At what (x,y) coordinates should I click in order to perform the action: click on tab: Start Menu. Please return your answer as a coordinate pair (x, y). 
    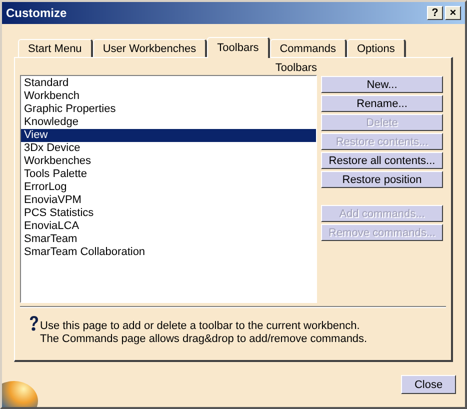
    Looking at the image, I should click on (55, 48).